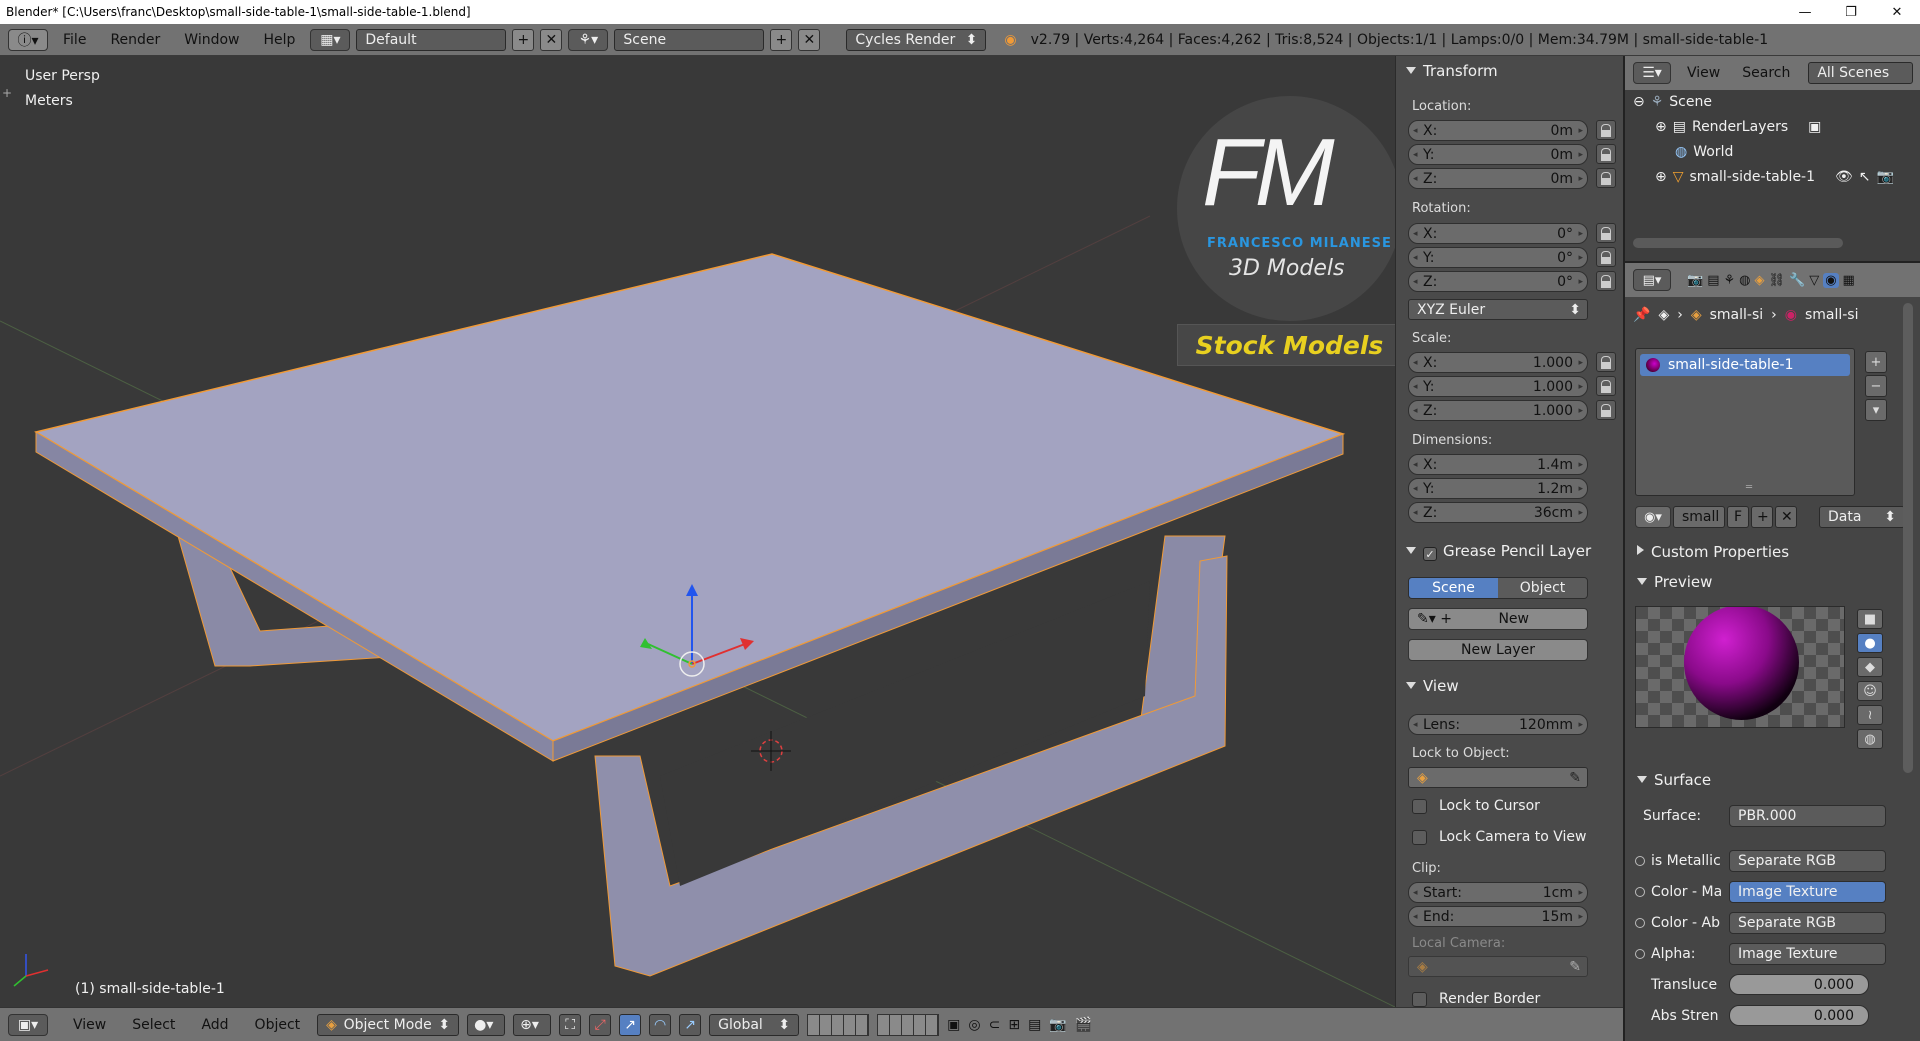  Describe the element at coordinates (1786, 517) in the screenshot. I see `unlink-material-button: ✕` at that location.